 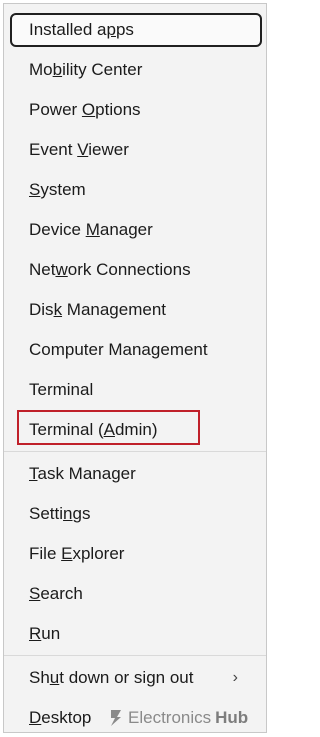 I want to click on menu-item-search: Search, so click(x=136, y=594).